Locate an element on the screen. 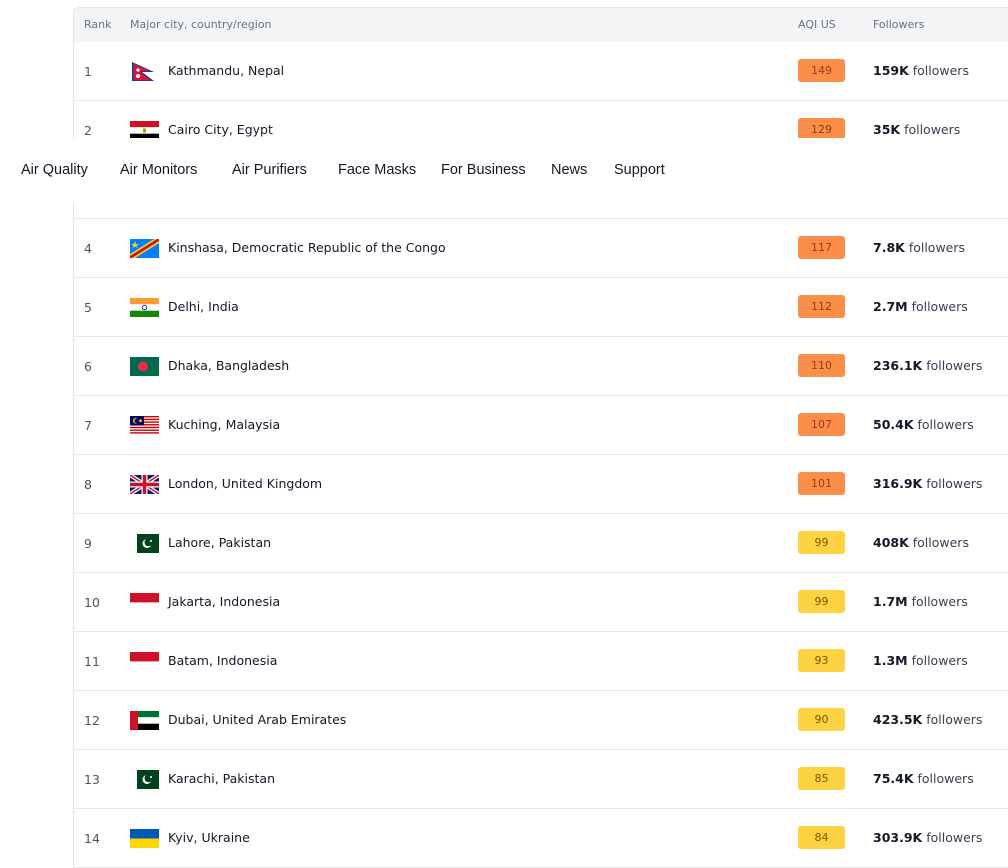 The height and width of the screenshot is (868, 1008). rank-cell: 6 is located at coordinates (88, 366).